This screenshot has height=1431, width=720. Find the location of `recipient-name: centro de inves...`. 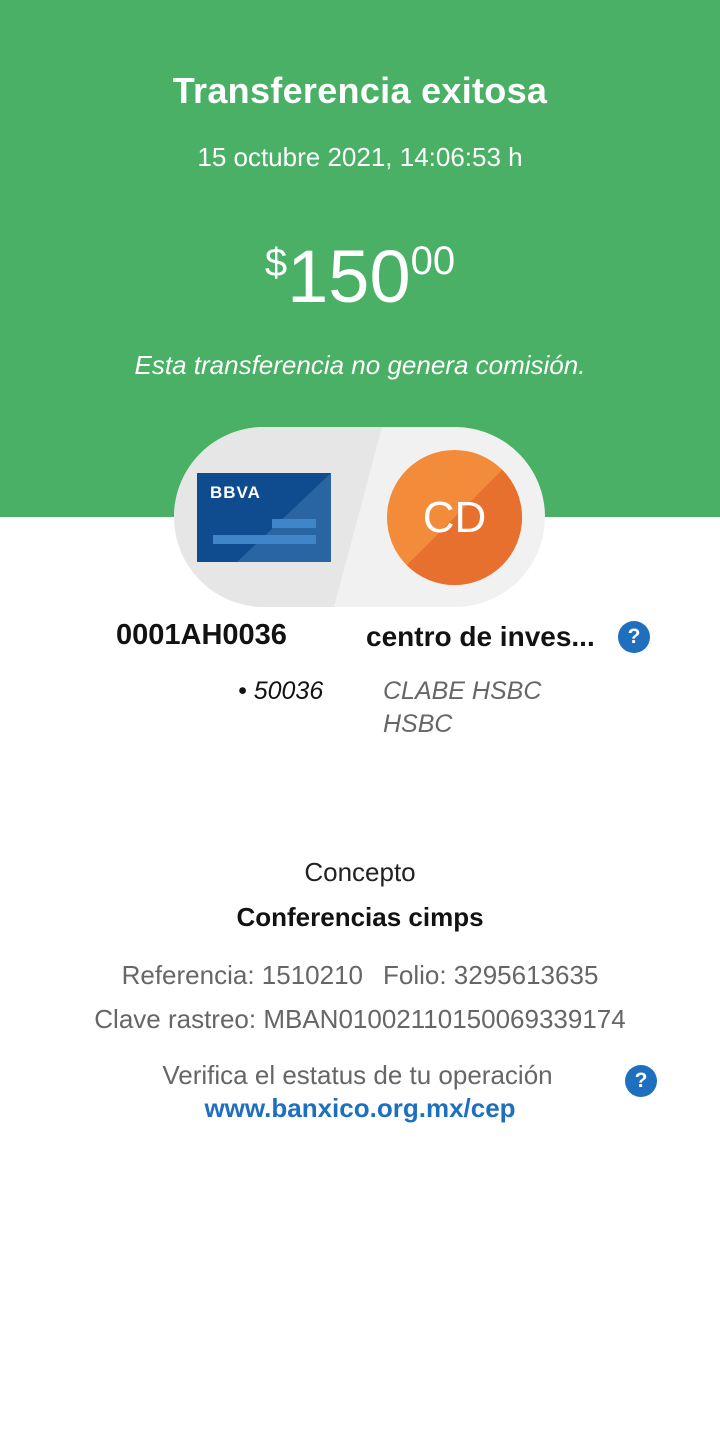

recipient-name: centro de inves... is located at coordinates (480, 636).